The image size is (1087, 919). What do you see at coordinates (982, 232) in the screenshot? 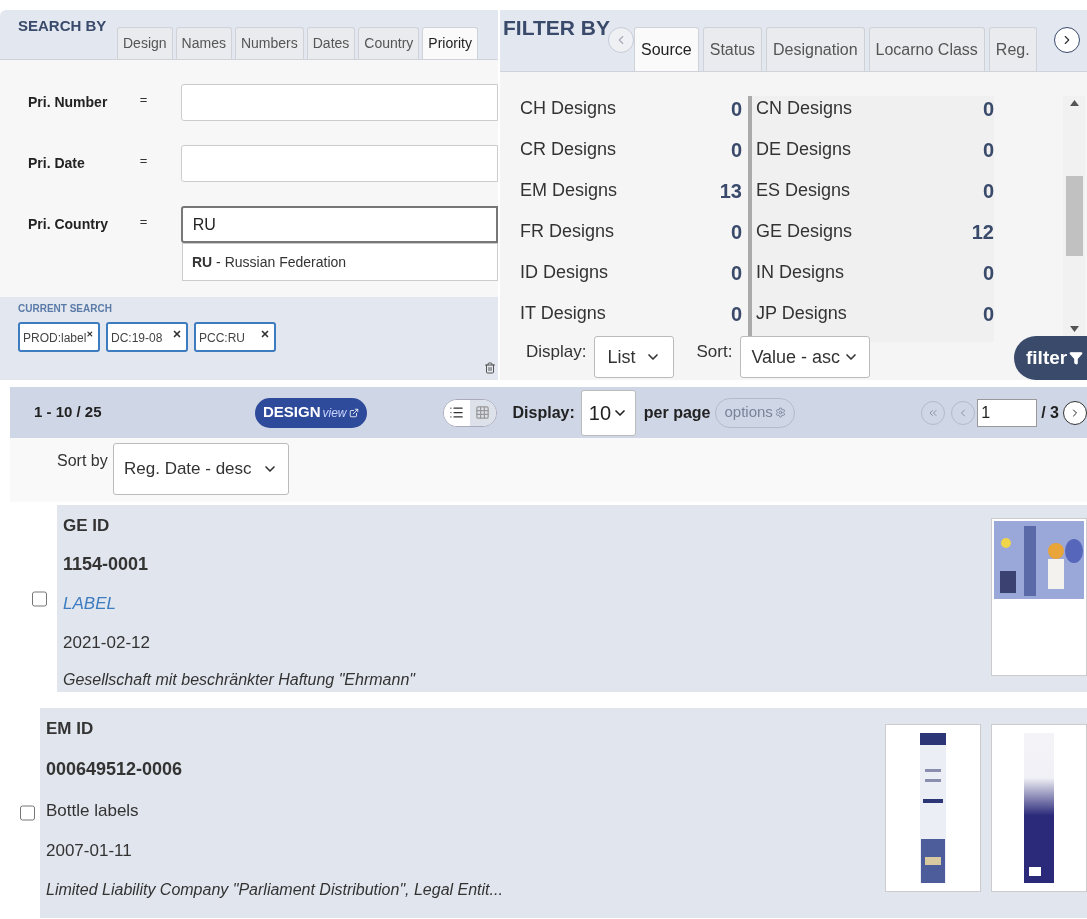
I see `count: 12` at bounding box center [982, 232].